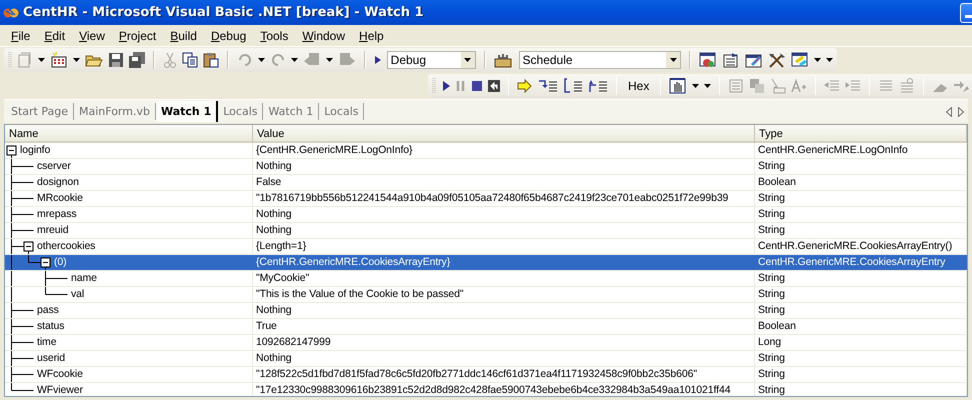  What do you see at coordinates (431, 60) in the screenshot?
I see `configuration-dropdown: Debug` at bounding box center [431, 60].